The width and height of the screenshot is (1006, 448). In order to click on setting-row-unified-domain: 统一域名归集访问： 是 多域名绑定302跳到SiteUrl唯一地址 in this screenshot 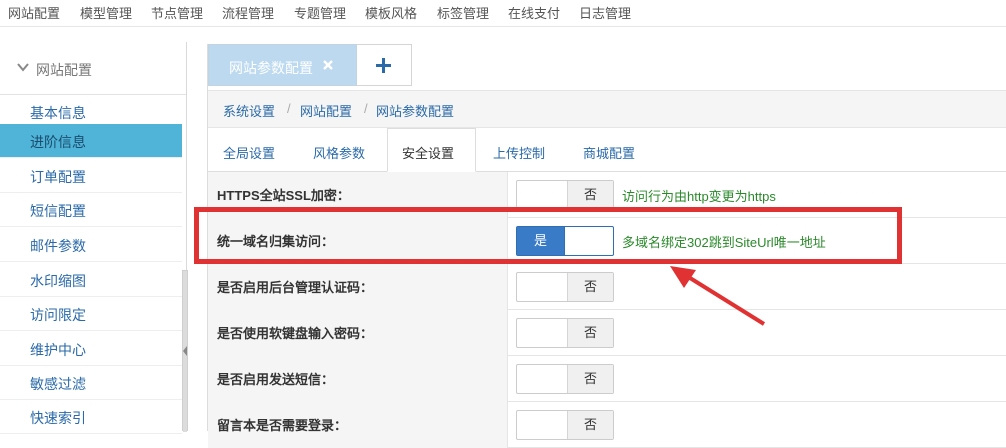, I will do `click(607, 241)`.